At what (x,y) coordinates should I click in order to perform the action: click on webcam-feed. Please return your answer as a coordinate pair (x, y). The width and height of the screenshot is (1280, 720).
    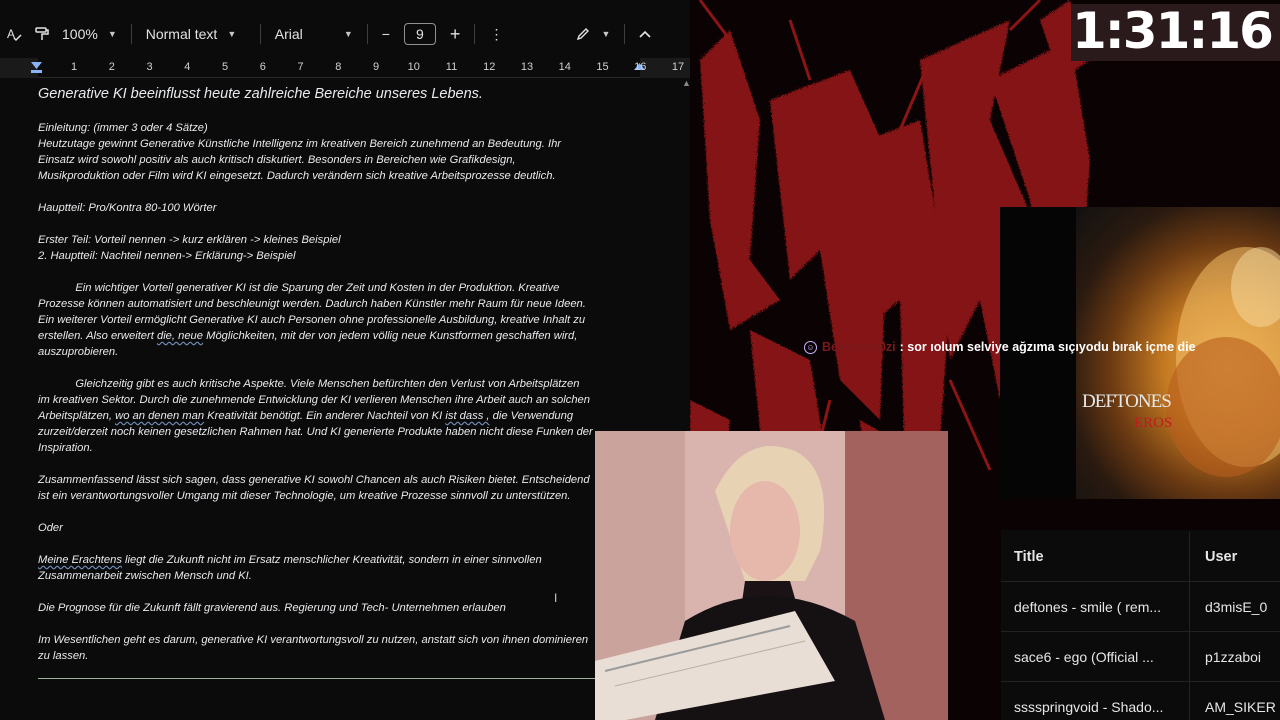
    Looking at the image, I should click on (771, 575).